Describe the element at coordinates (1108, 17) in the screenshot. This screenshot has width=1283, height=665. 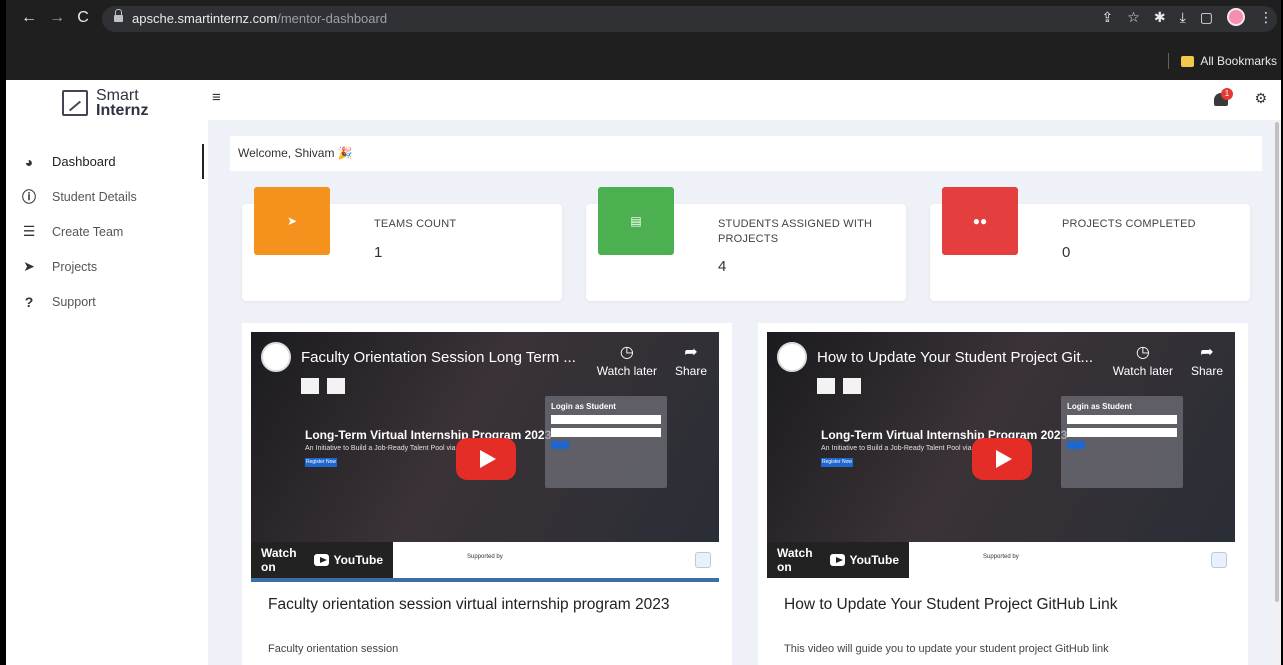
I see `share-page-icon: ⇪` at that location.